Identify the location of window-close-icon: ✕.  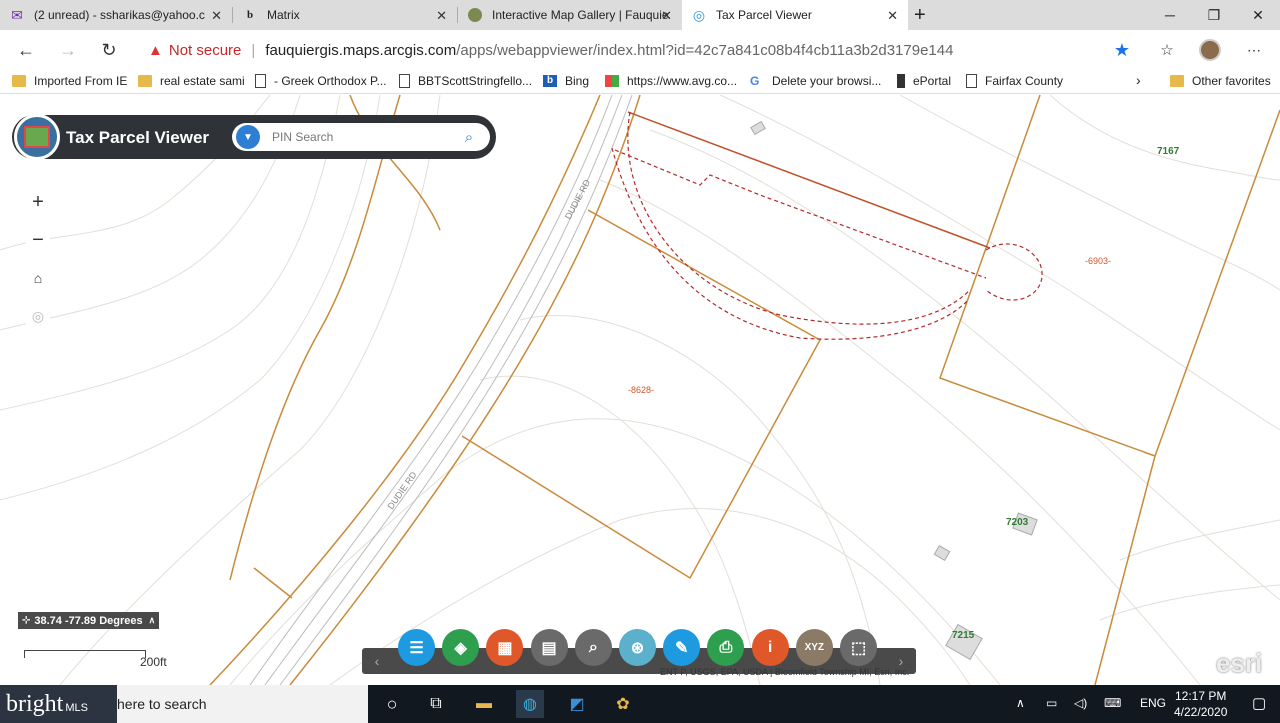
(1258, 15).